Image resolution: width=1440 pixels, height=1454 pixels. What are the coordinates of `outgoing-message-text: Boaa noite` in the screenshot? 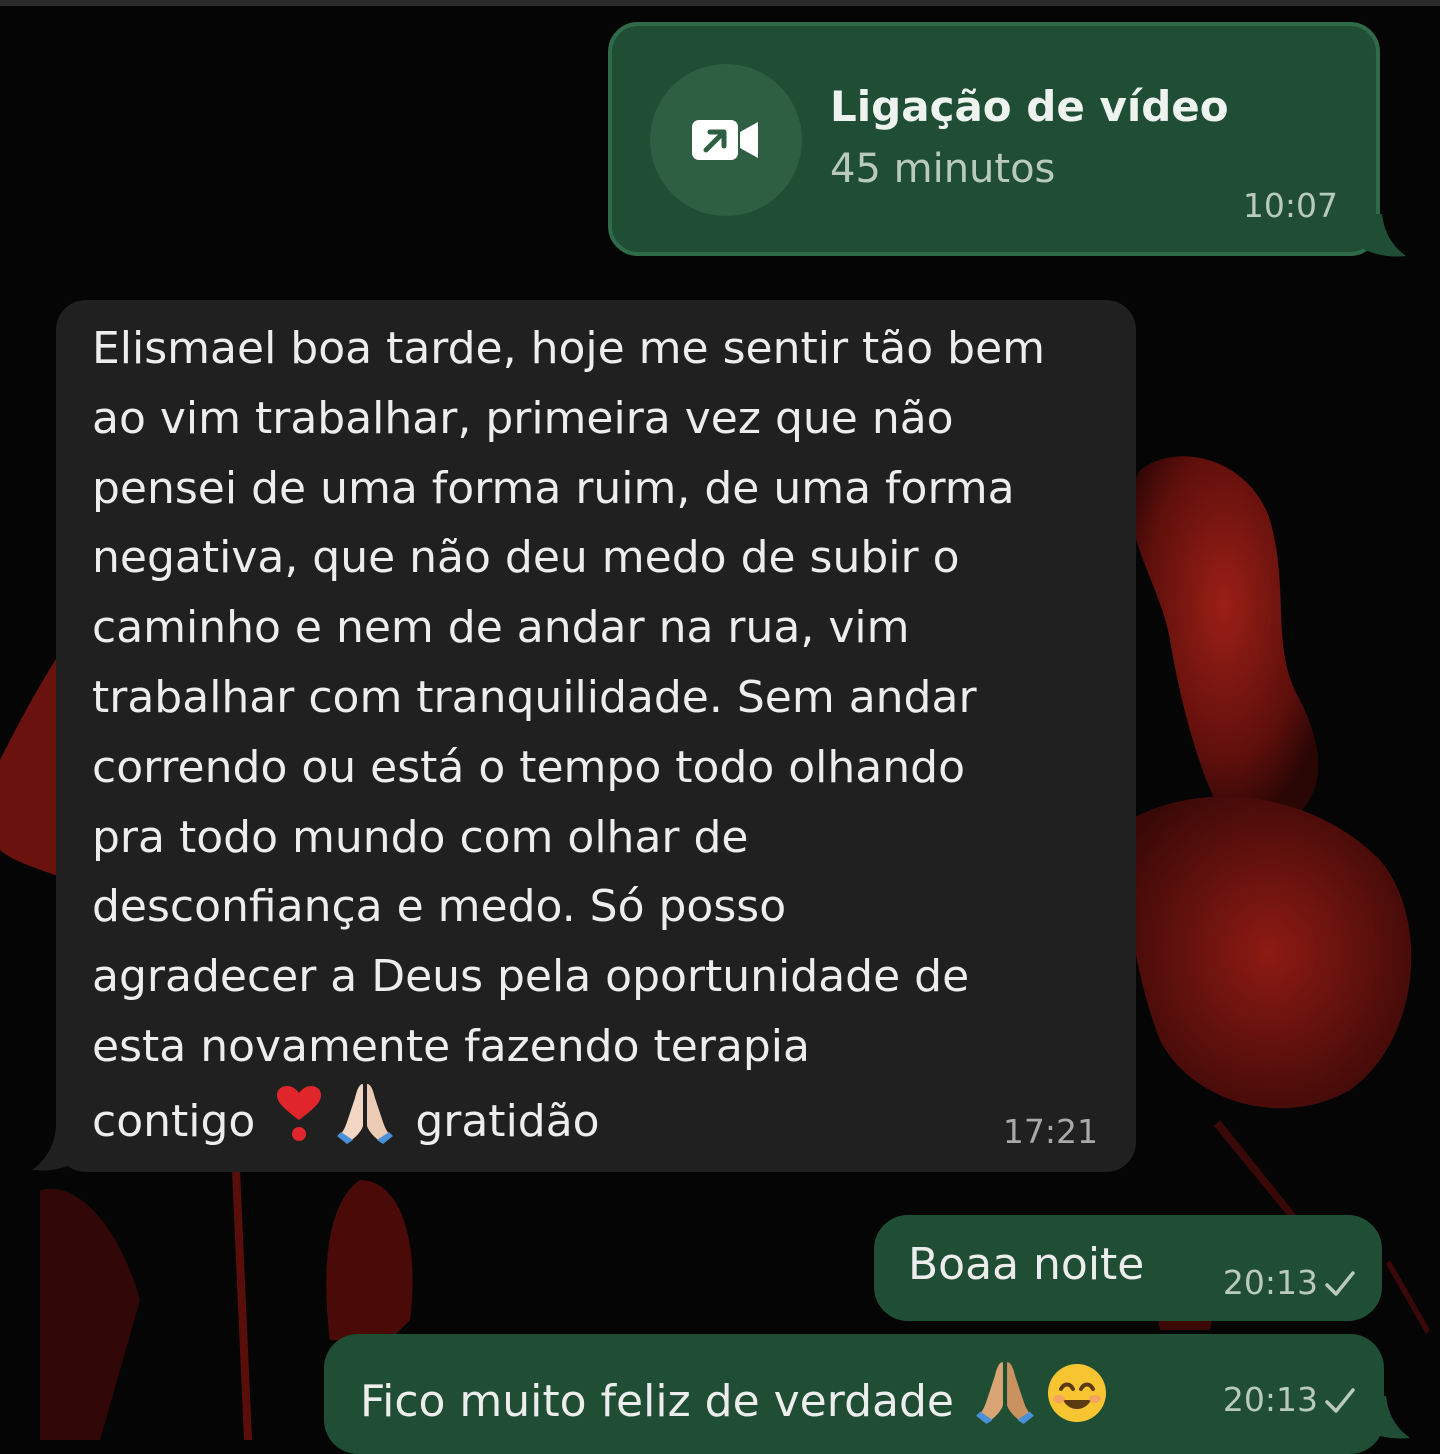 It's located at (1026, 1264).